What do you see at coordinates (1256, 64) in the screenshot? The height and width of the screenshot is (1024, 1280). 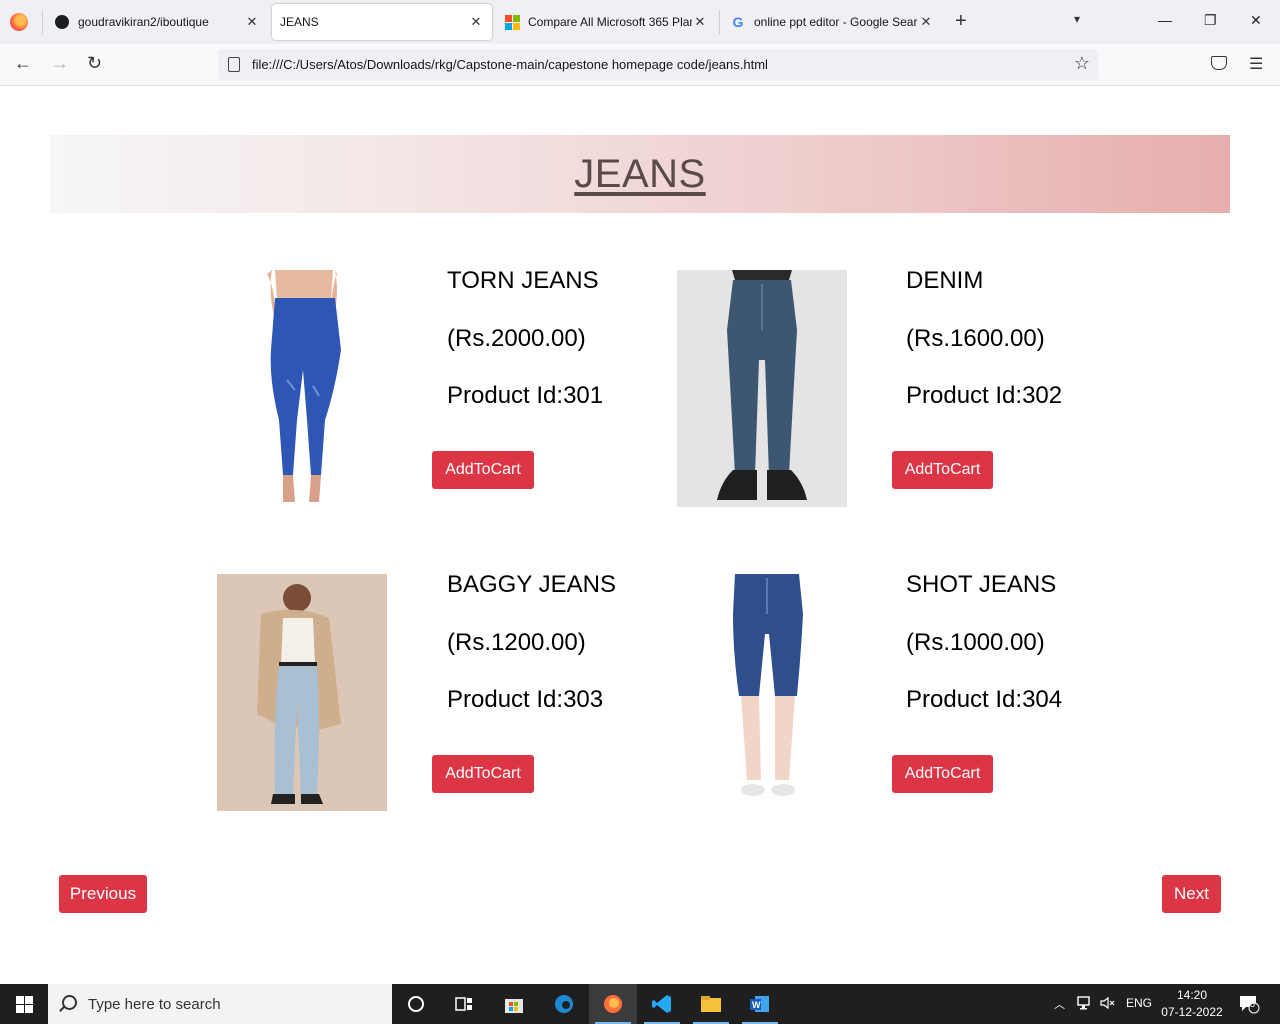 I see `hamburger-menu-icon: ☰` at bounding box center [1256, 64].